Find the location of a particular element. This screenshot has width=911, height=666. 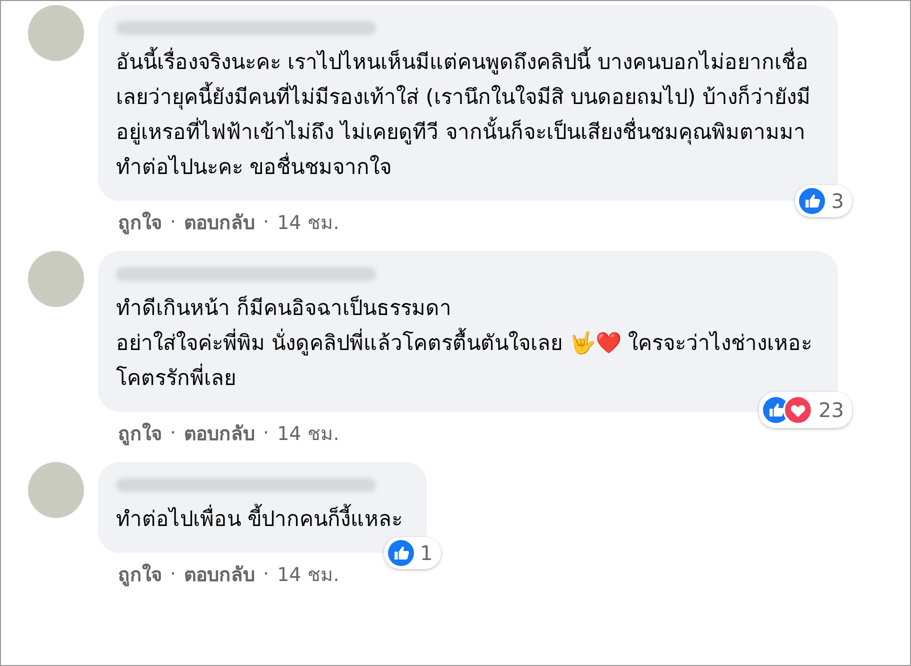

reaction-count: 1 is located at coordinates (426, 553).